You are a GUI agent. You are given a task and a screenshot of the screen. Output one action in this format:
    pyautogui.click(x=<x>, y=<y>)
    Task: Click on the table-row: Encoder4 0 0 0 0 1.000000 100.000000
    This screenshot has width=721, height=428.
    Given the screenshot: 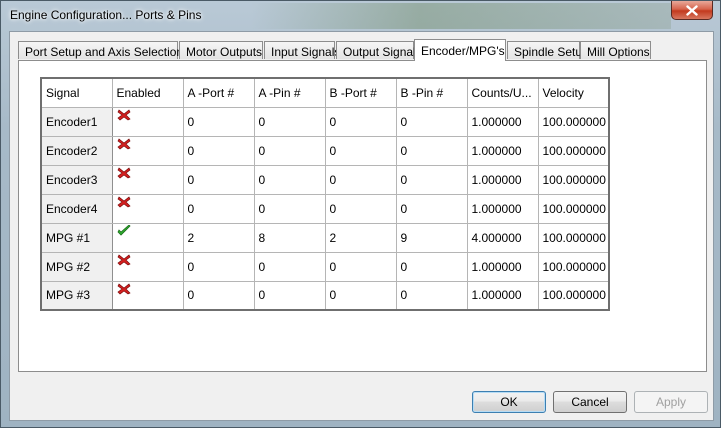 What is the action you would take?
    pyautogui.click(x=325, y=208)
    